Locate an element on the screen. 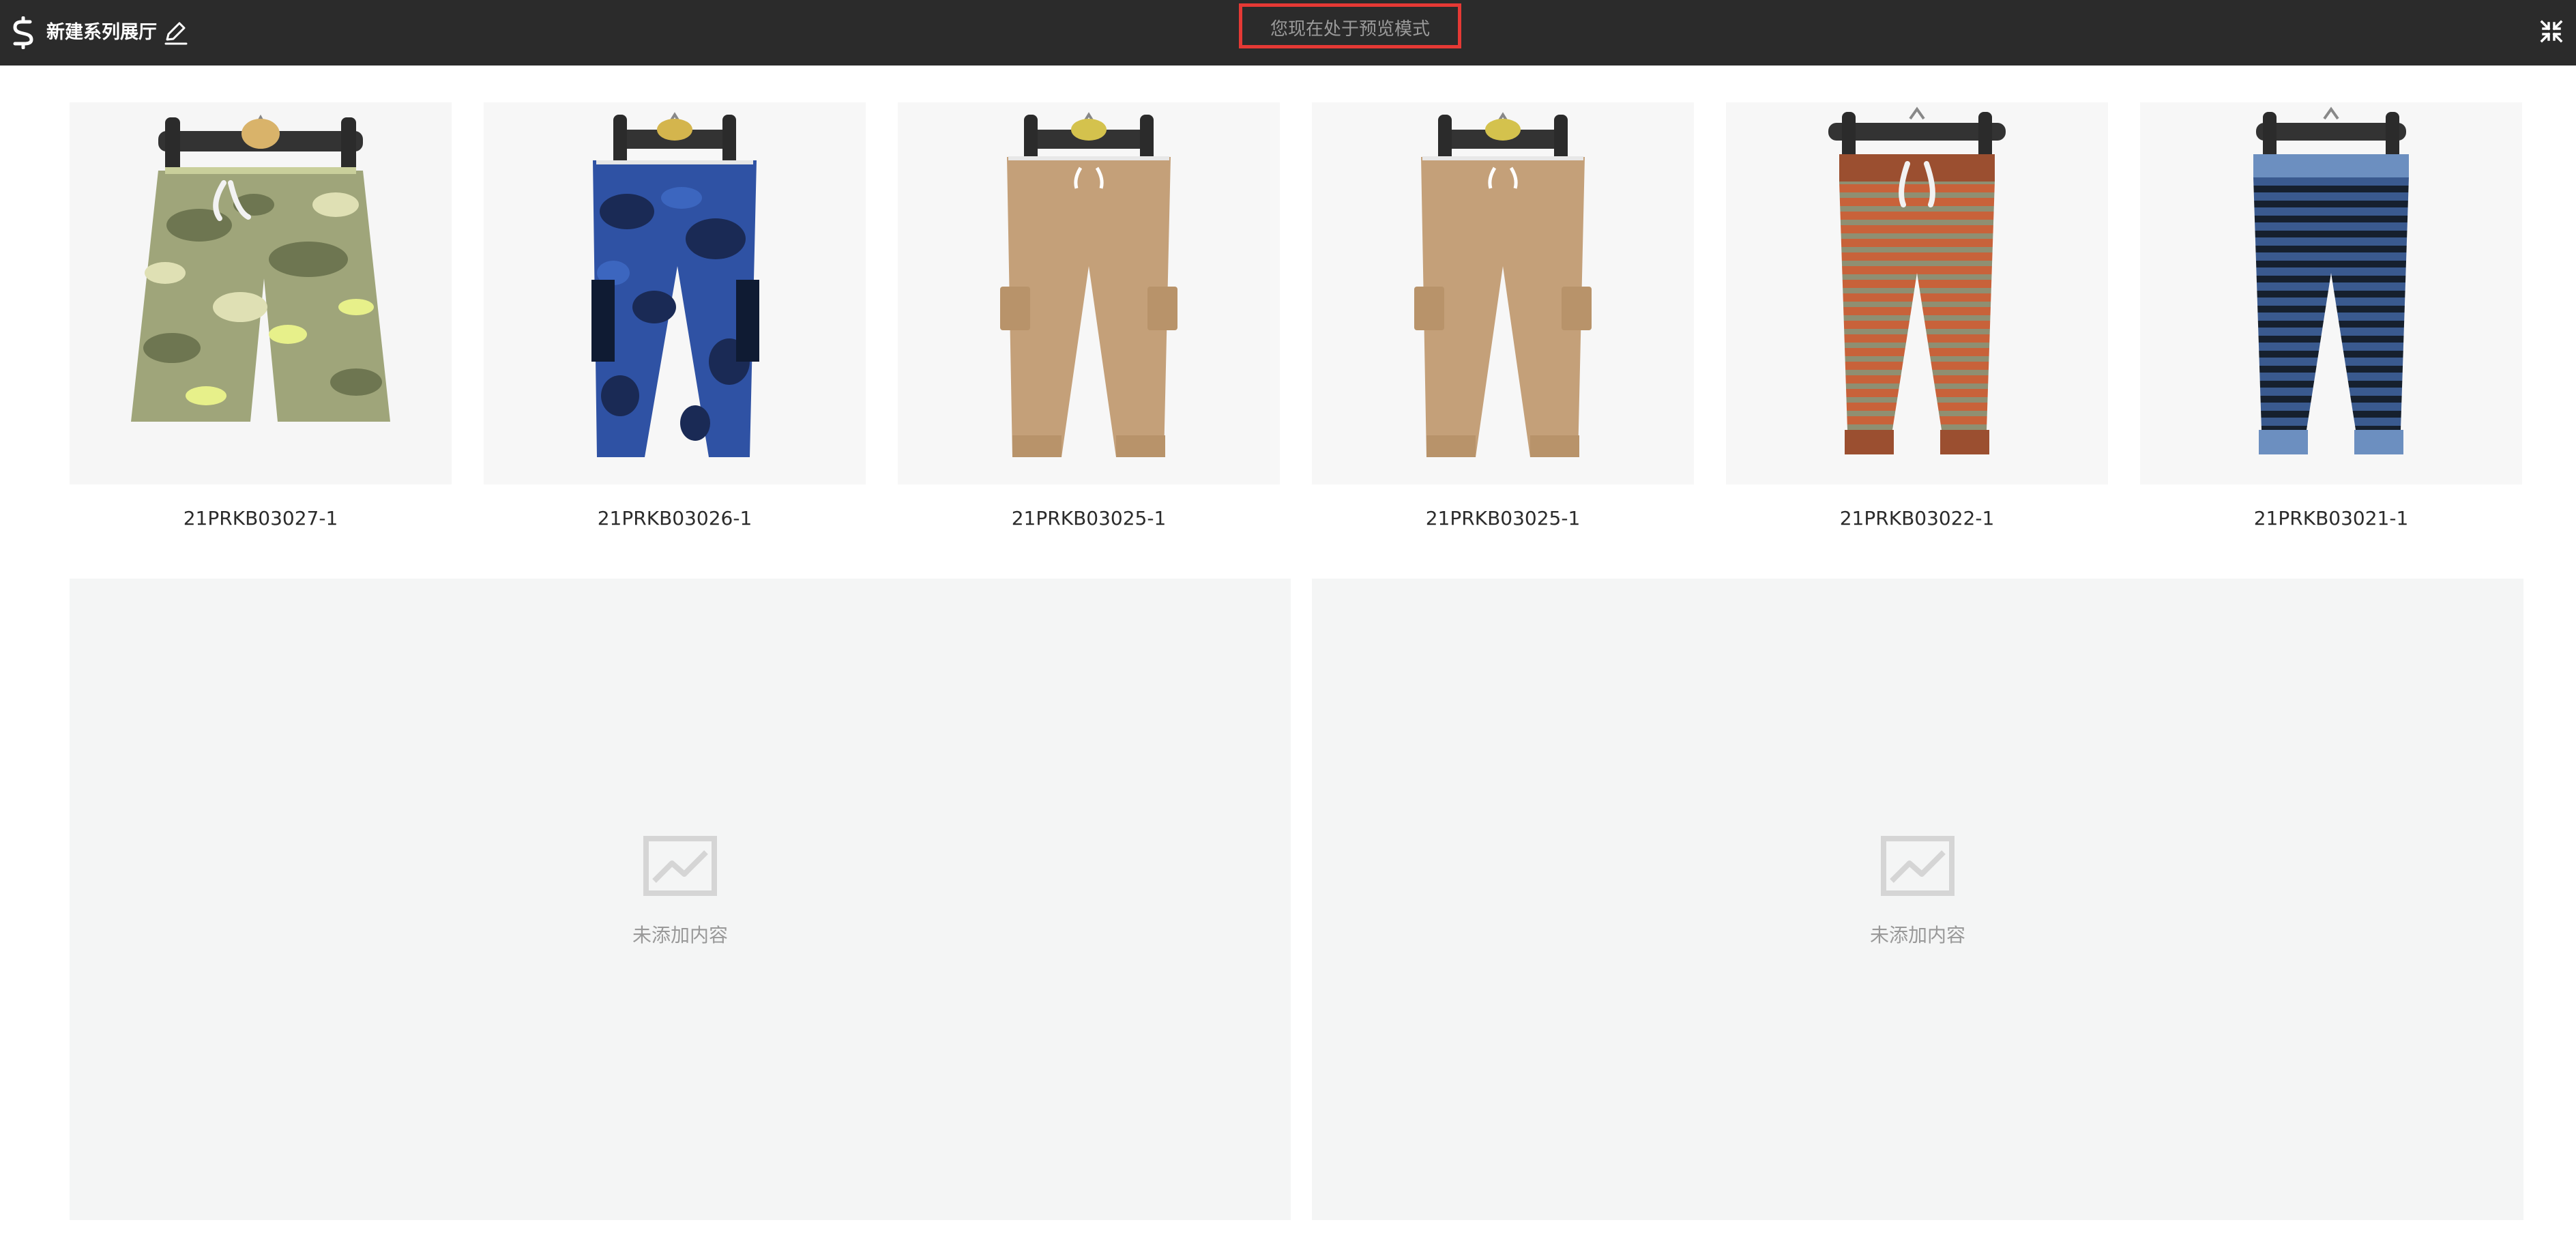  collapse-icon is located at coordinates (2551, 31).